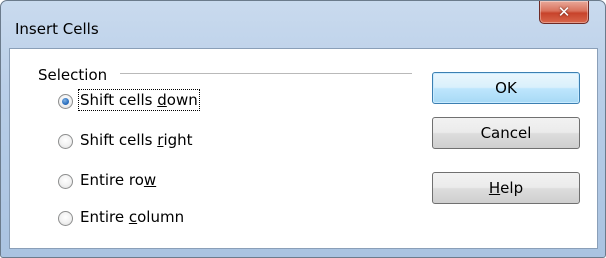 This screenshot has height=258, width=606. What do you see at coordinates (506, 133) in the screenshot?
I see `cancel-button: Cancel` at bounding box center [506, 133].